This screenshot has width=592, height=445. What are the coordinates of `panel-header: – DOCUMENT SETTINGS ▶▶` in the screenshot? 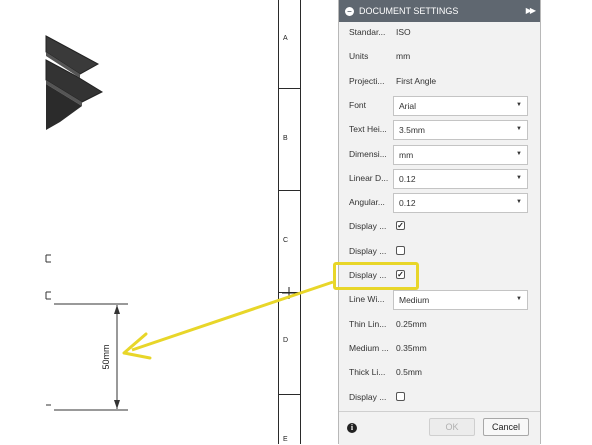 It's located at (439, 11).